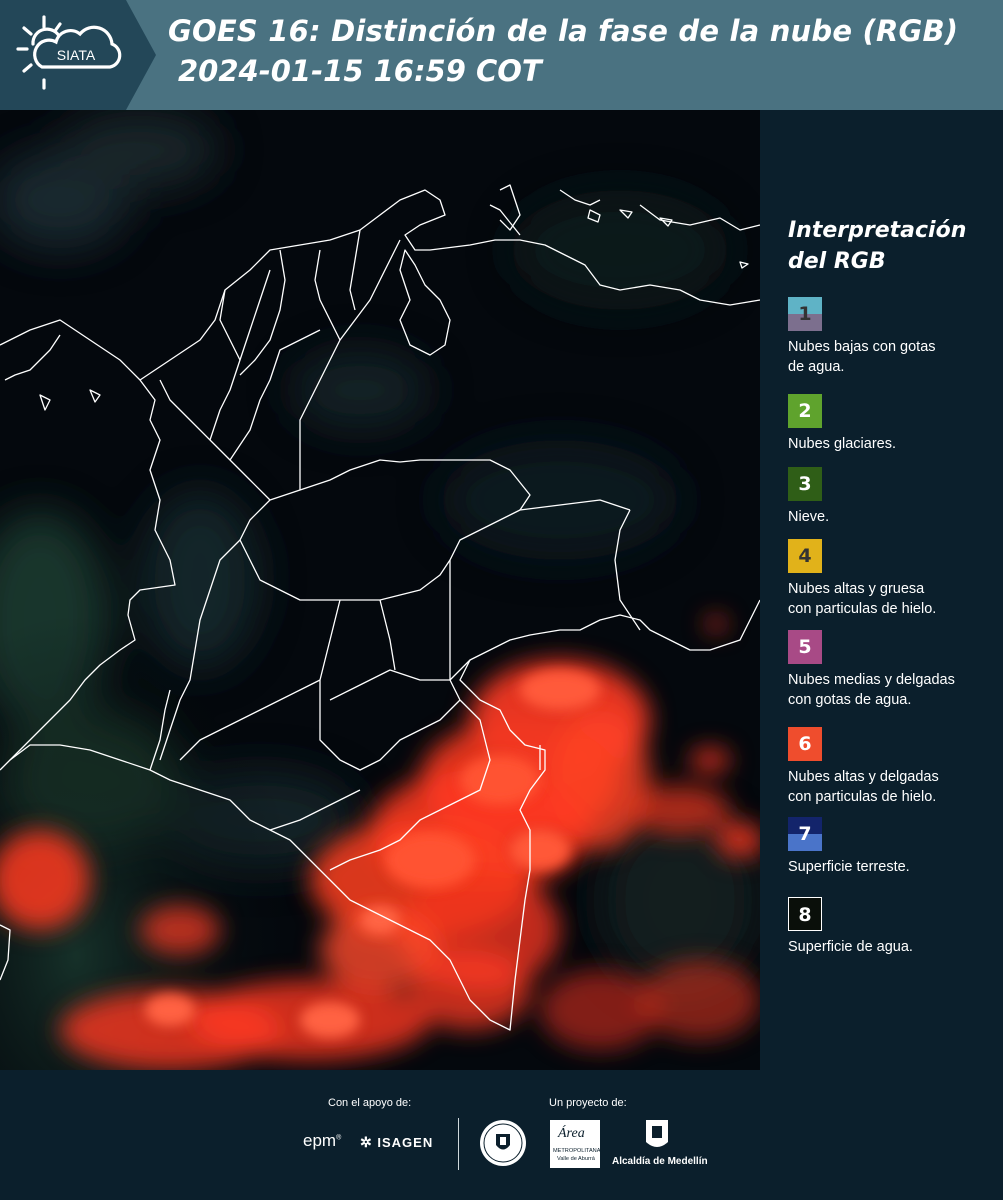  What do you see at coordinates (360, 71) in the screenshot?
I see `image-datetime: 2024-01-15 16:59 COT` at bounding box center [360, 71].